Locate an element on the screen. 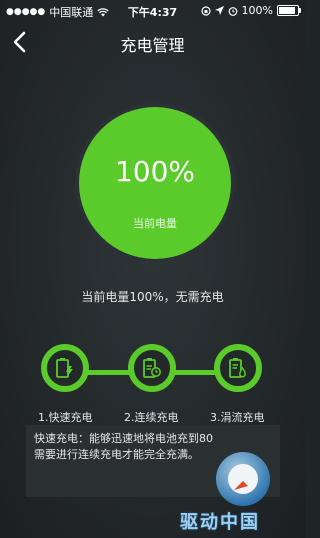 This screenshot has height=538, width=320. battery-icon is located at coordinates (289, 10).